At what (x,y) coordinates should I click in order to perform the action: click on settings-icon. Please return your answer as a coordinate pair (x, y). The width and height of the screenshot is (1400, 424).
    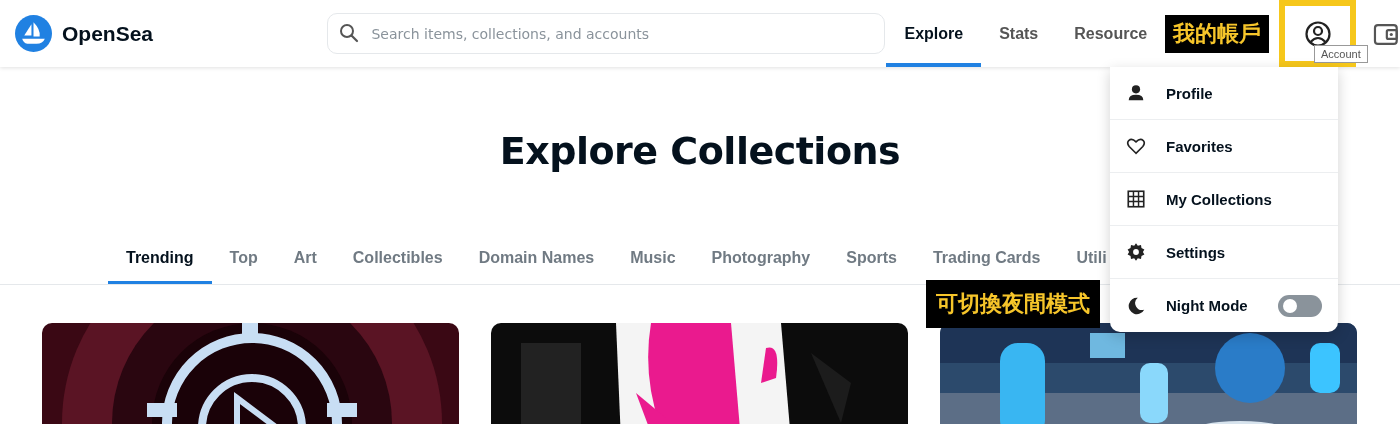
    Looking at the image, I should click on (1136, 252).